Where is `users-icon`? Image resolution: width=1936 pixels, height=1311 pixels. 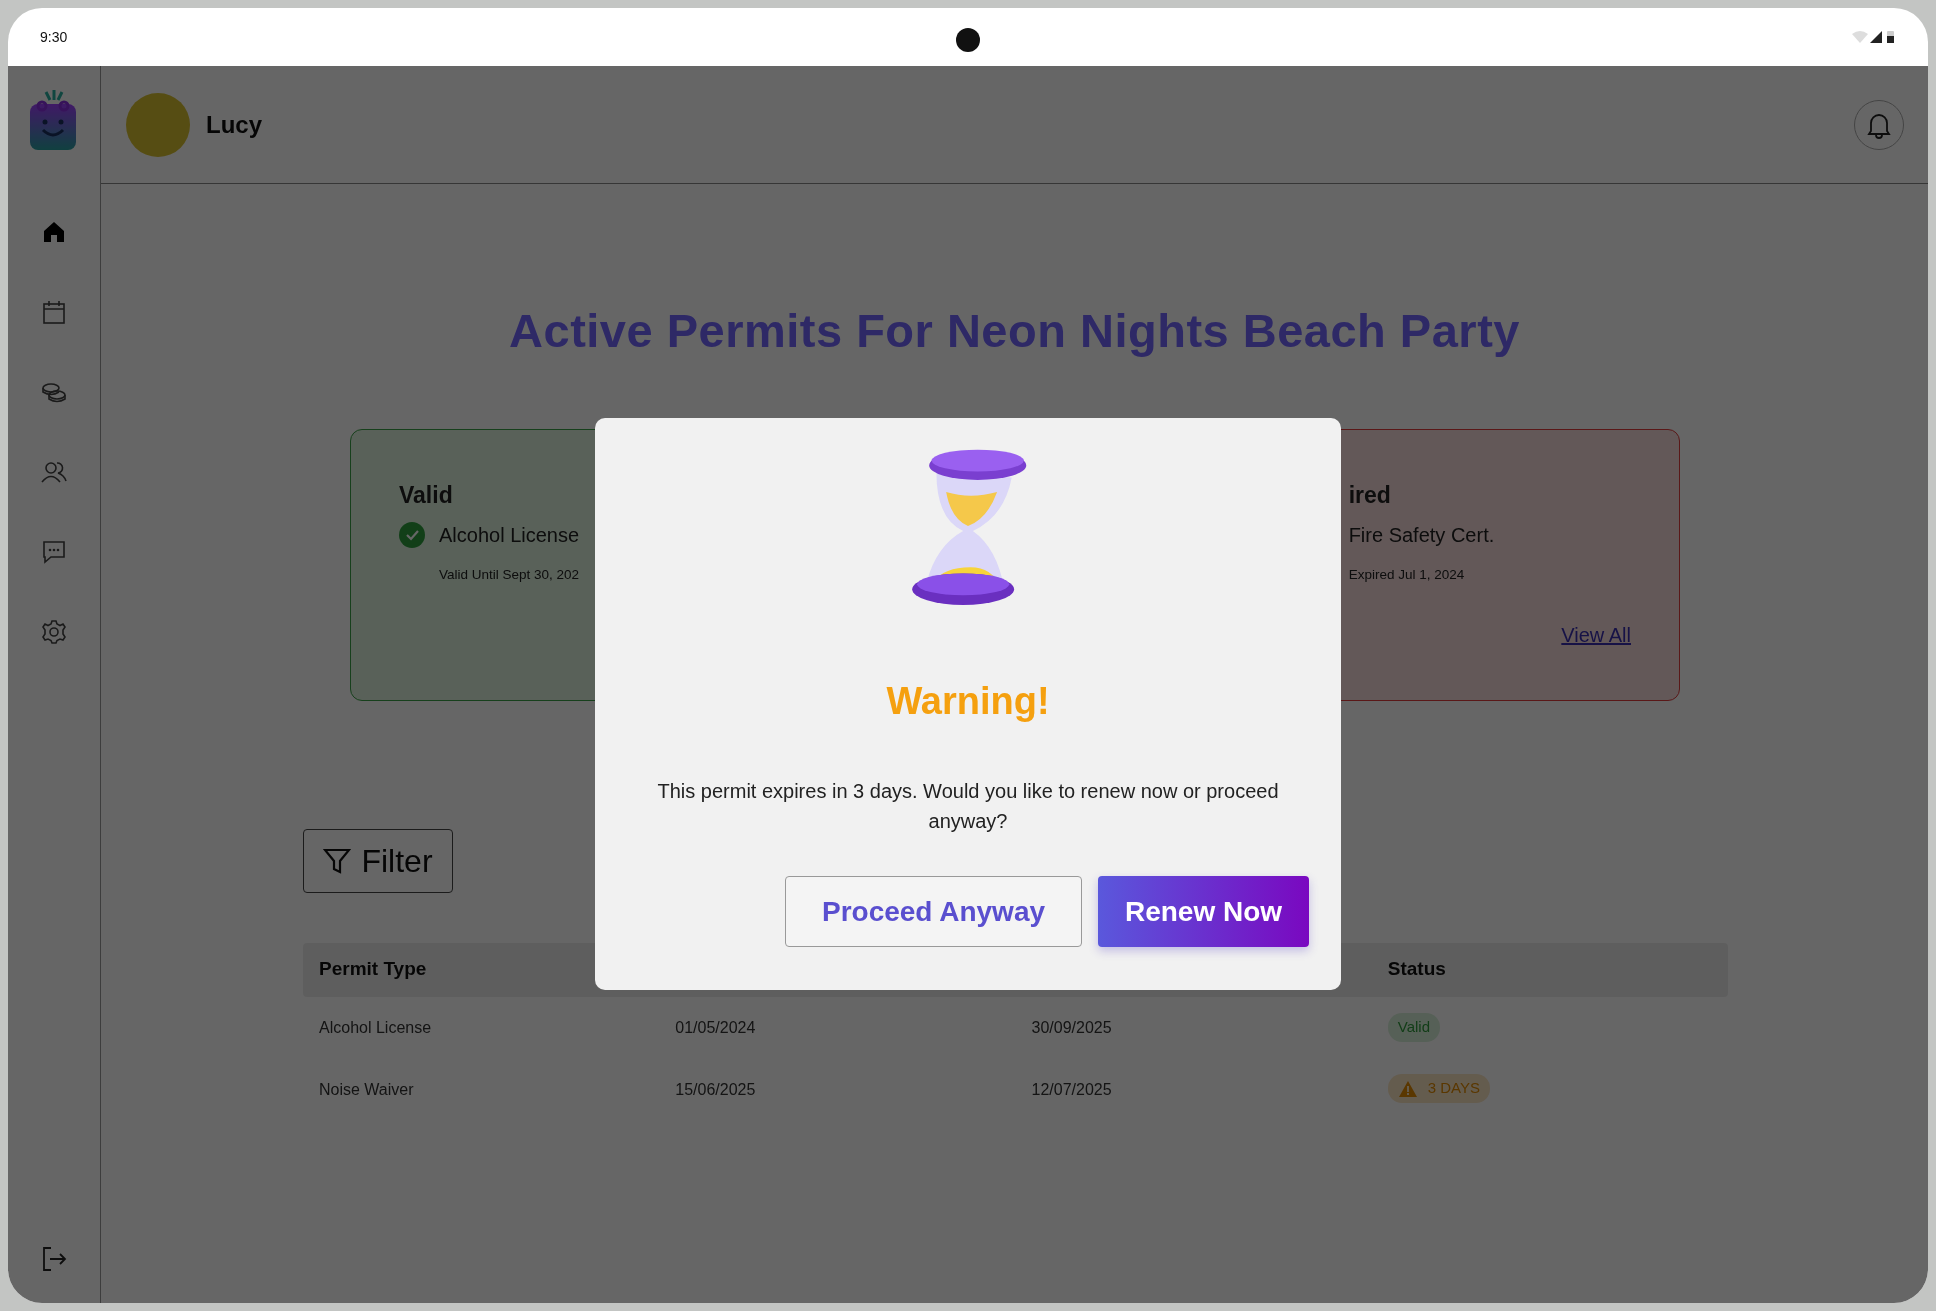 users-icon is located at coordinates (54, 472).